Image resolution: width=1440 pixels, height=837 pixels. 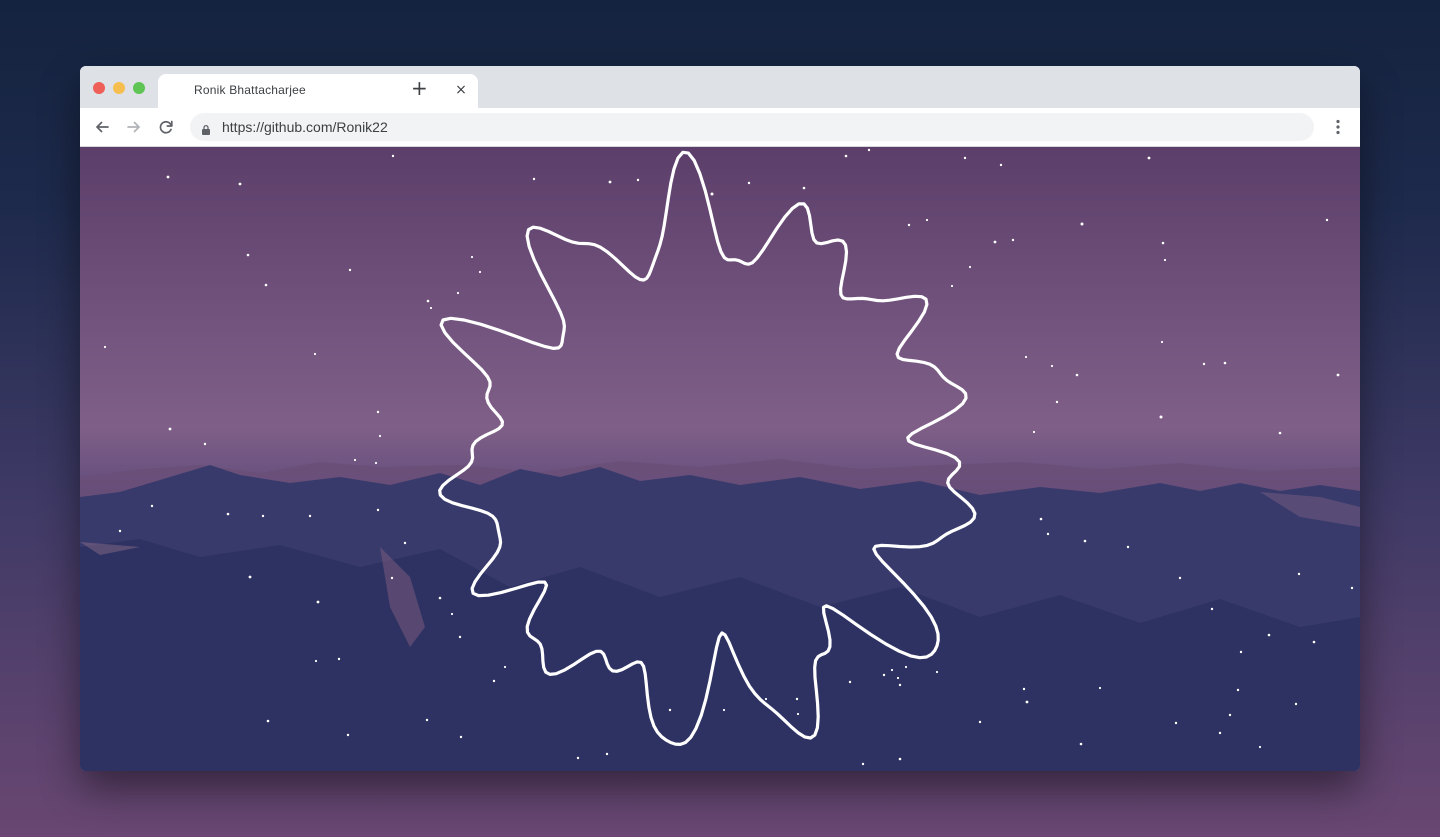 I want to click on minimize-window-button, so click(x=119, y=88).